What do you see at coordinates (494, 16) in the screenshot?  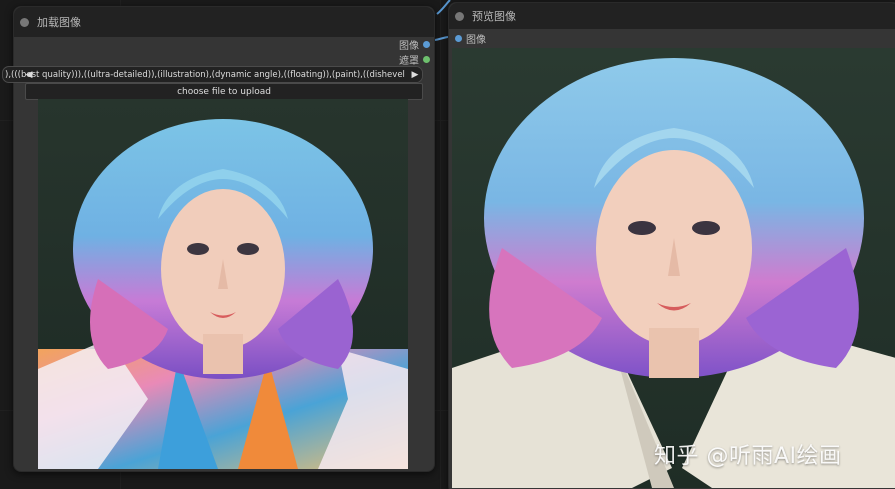 I see `node-title: 预览图像` at bounding box center [494, 16].